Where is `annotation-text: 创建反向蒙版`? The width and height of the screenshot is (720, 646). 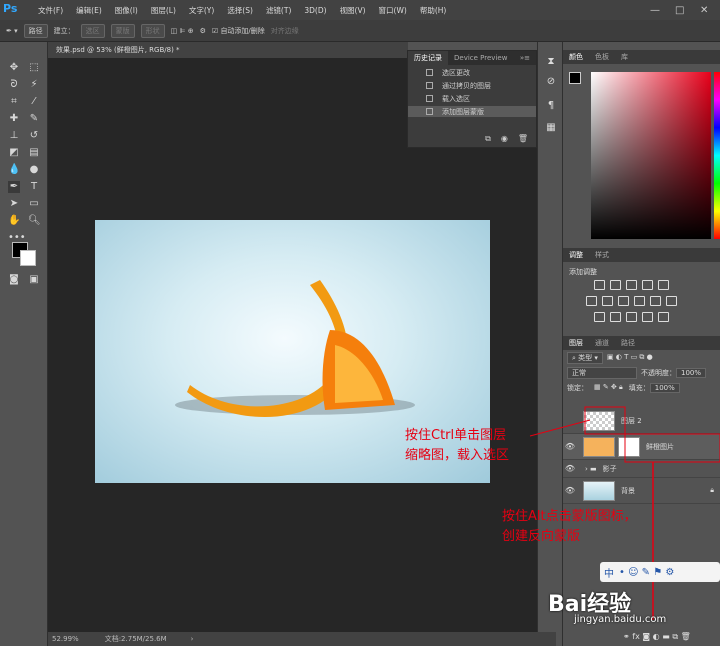
annotation-text: 创建反向蒙版 is located at coordinates (541, 536).